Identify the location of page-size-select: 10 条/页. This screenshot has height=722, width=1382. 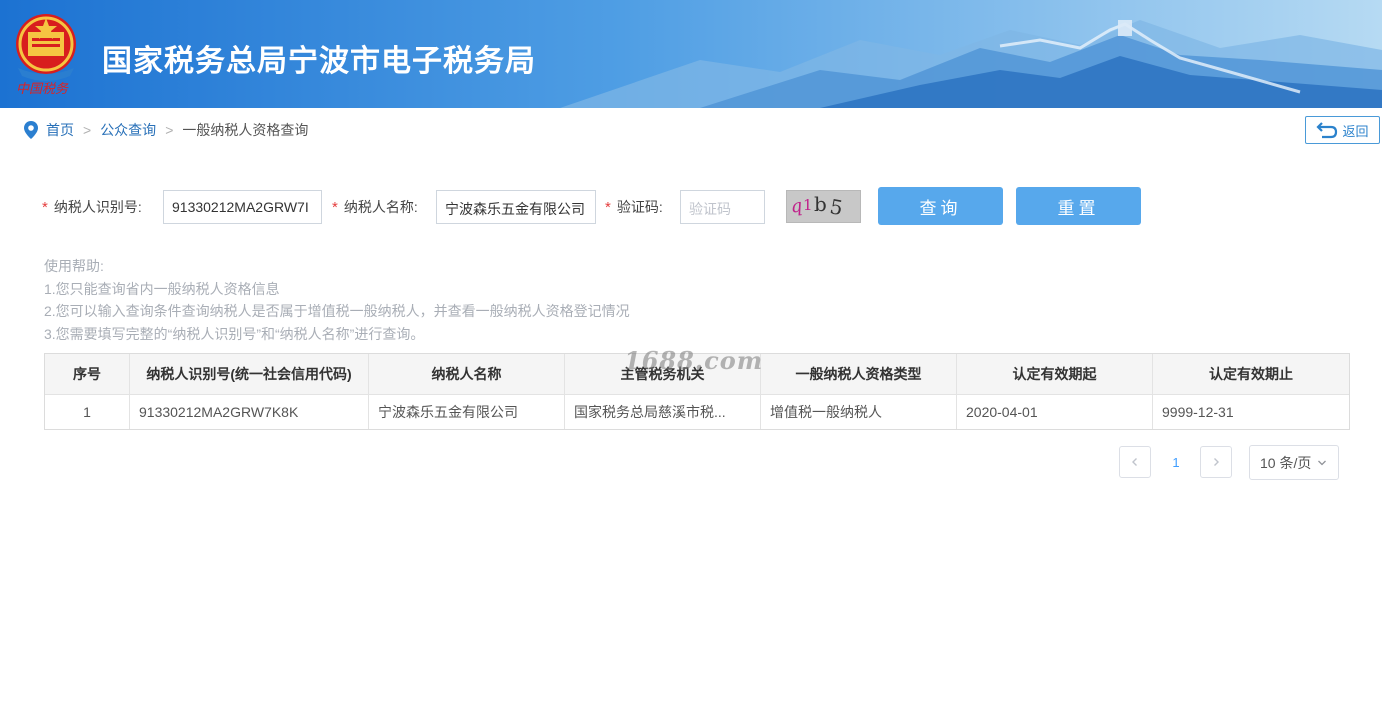
(1294, 462).